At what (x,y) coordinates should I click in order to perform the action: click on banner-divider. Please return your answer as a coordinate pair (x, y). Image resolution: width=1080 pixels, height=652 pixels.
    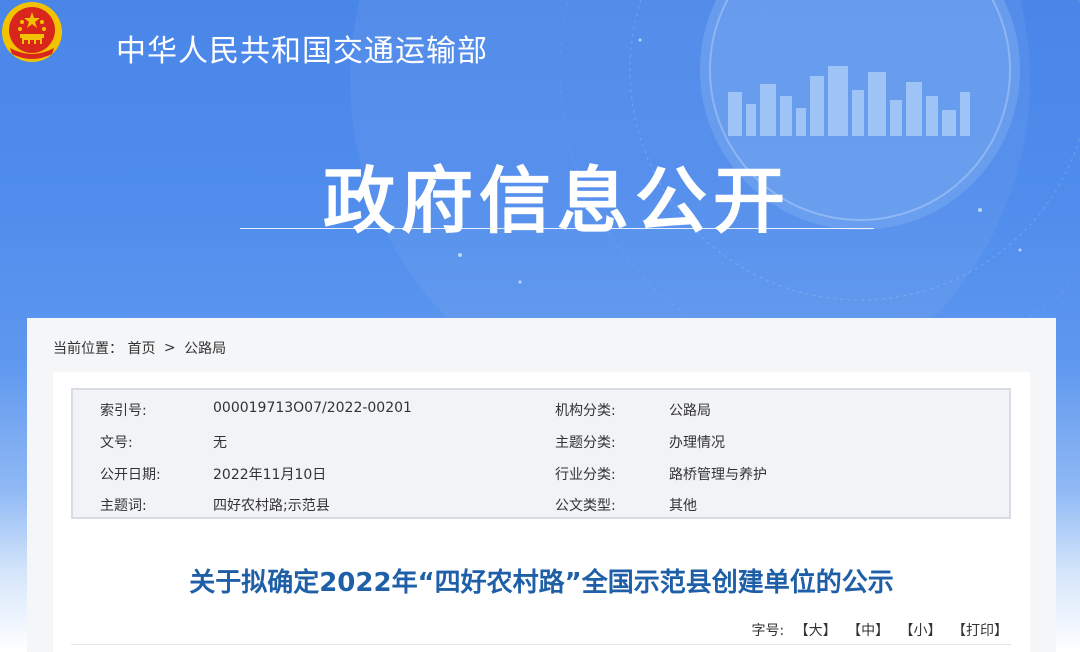
    Looking at the image, I should click on (557, 228).